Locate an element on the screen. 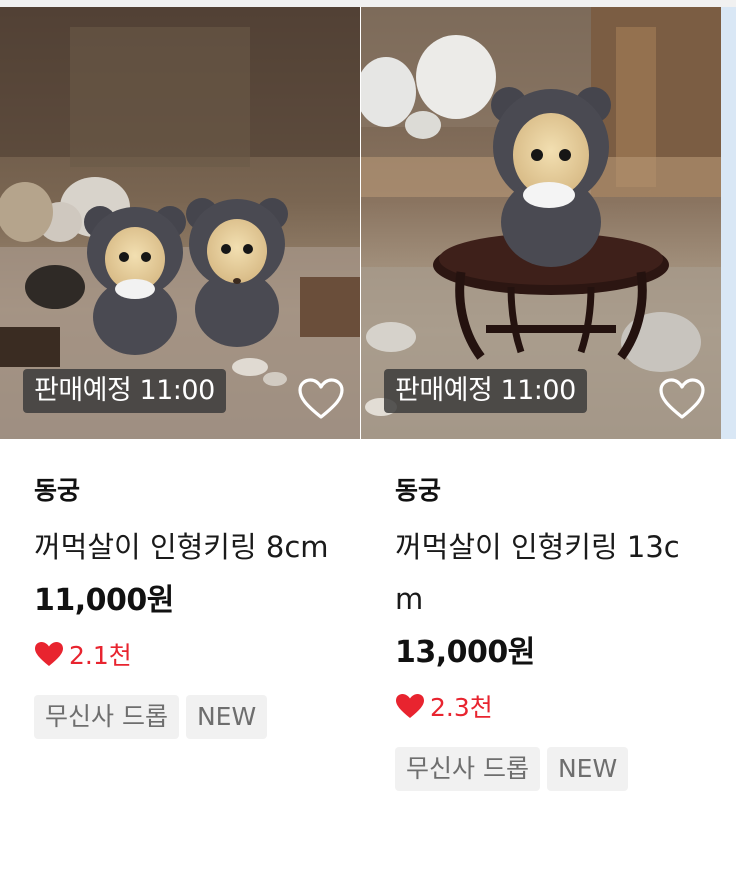  product-price: 13,000원 is located at coordinates (465, 652).